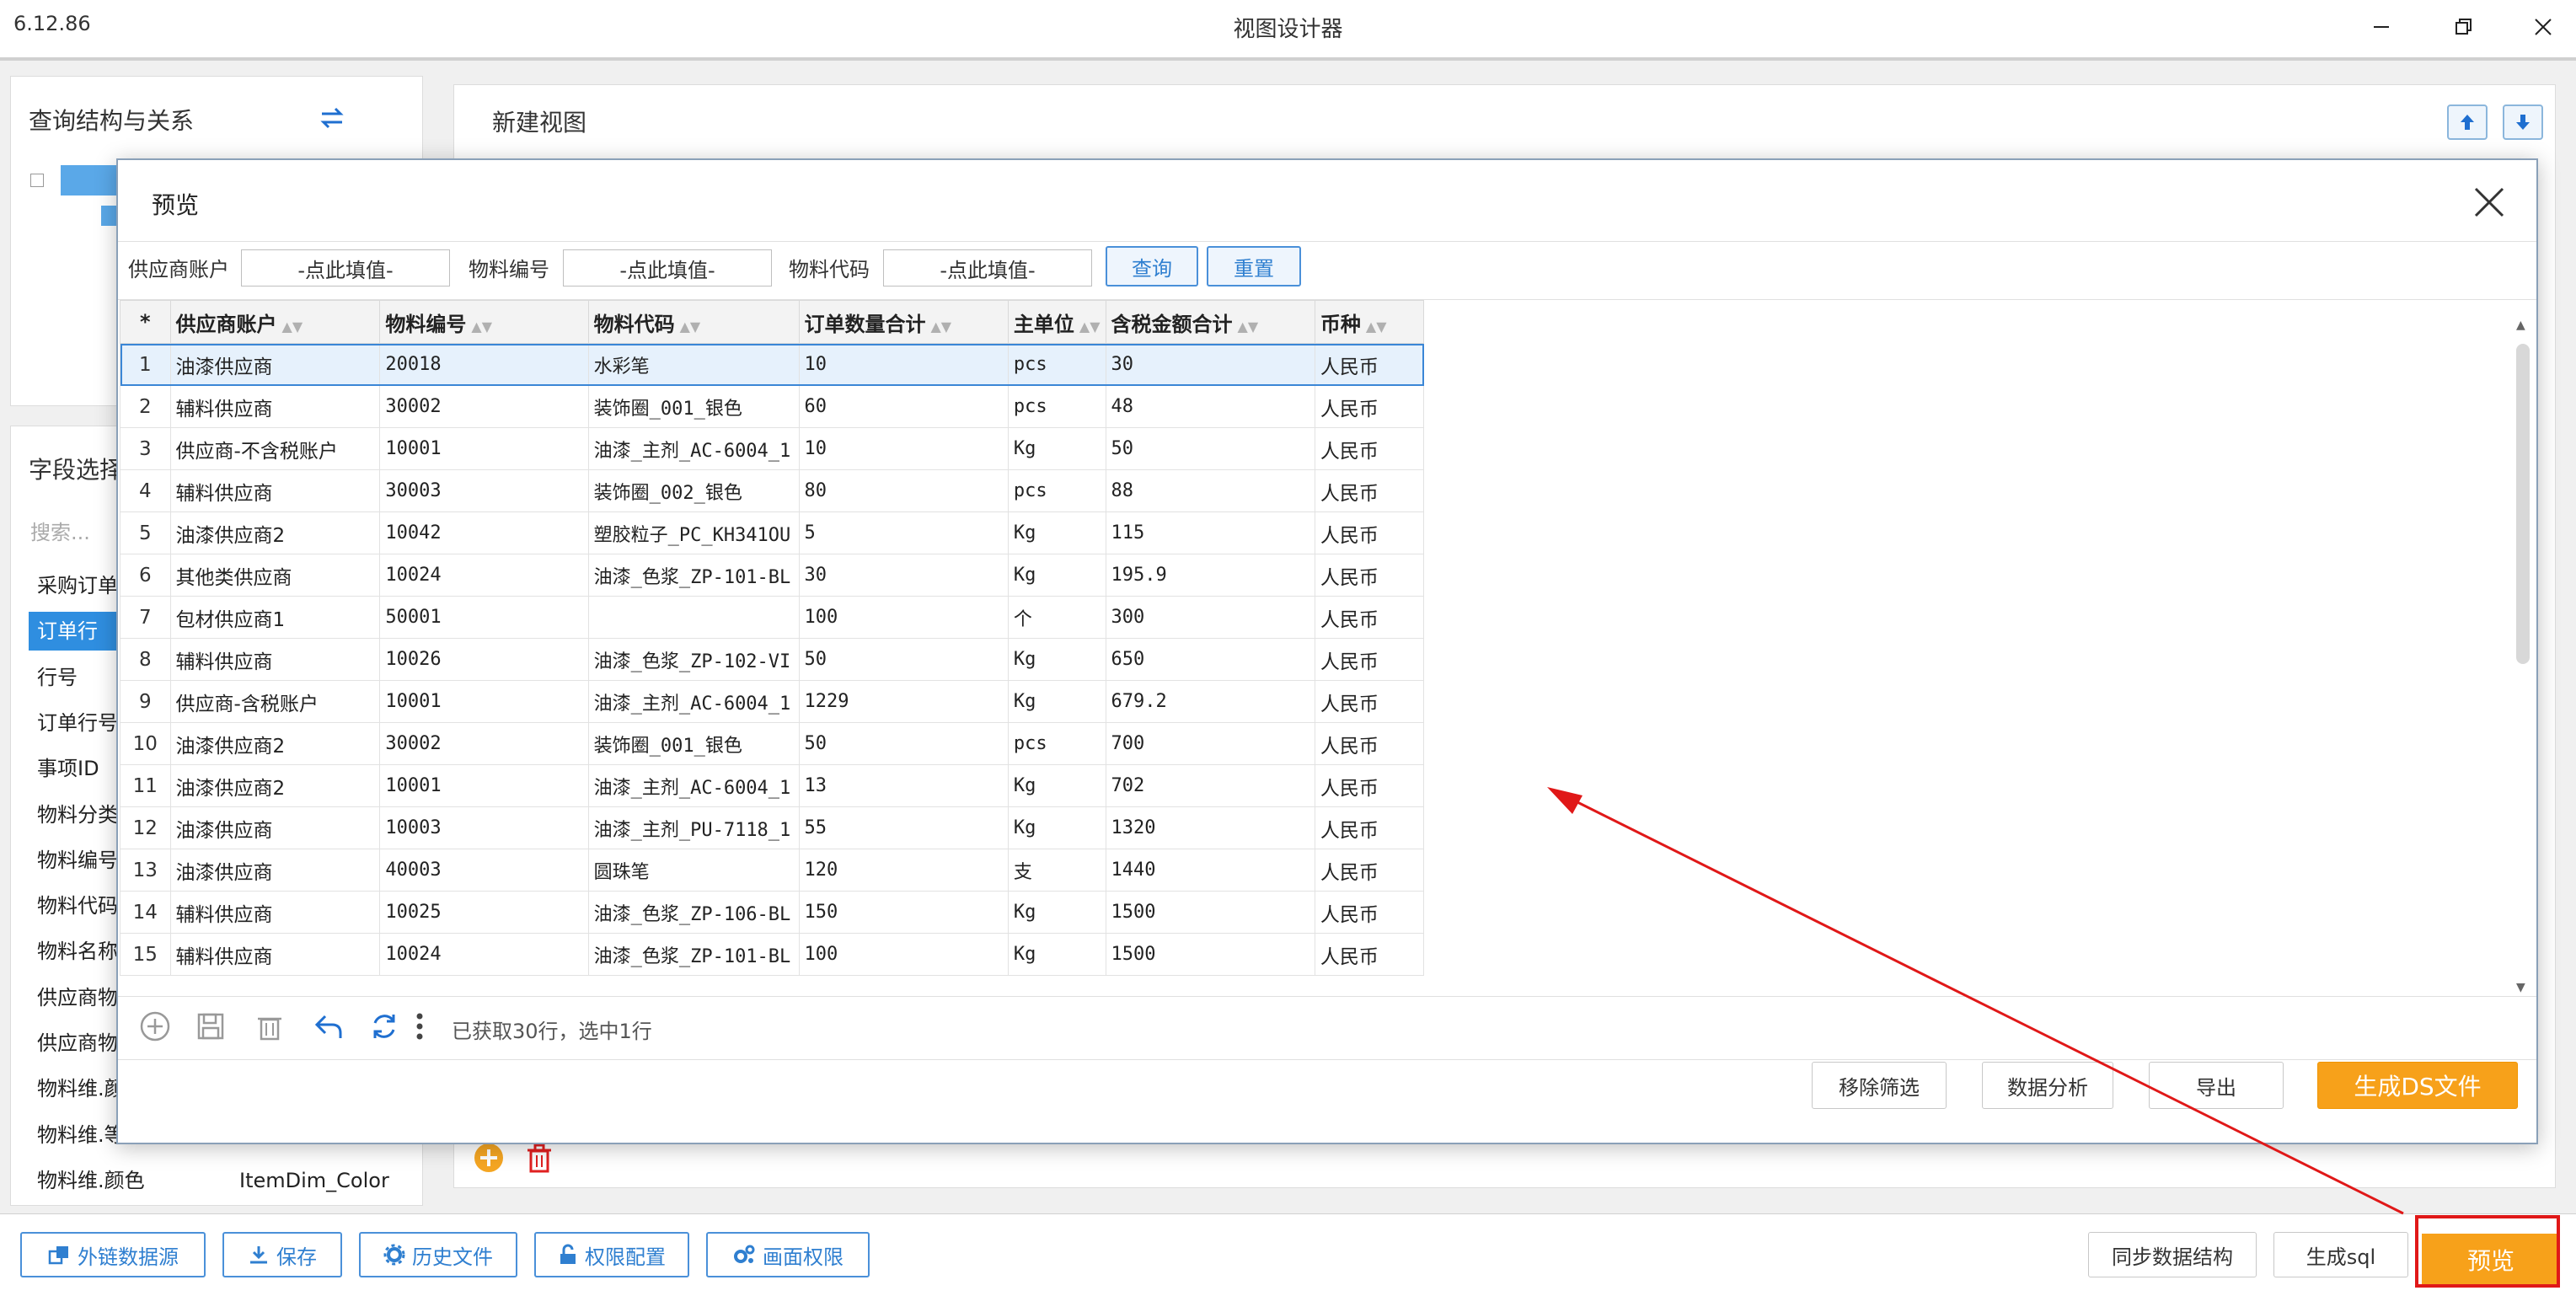  I want to click on col-item-number-cell: 10003, so click(484, 827).